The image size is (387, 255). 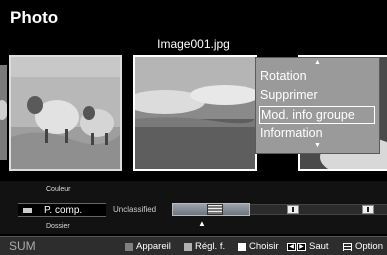 I want to click on group-label: Unclassified, so click(x=135, y=209).